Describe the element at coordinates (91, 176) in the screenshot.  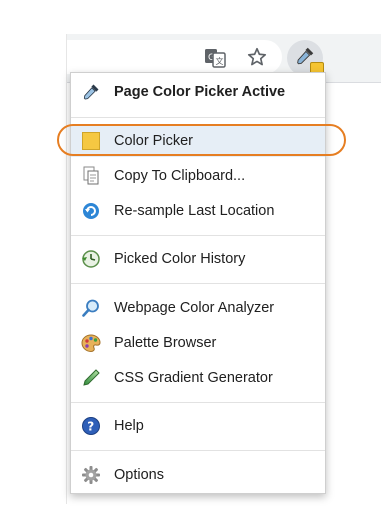
I see `clipboard-copy-icon` at that location.